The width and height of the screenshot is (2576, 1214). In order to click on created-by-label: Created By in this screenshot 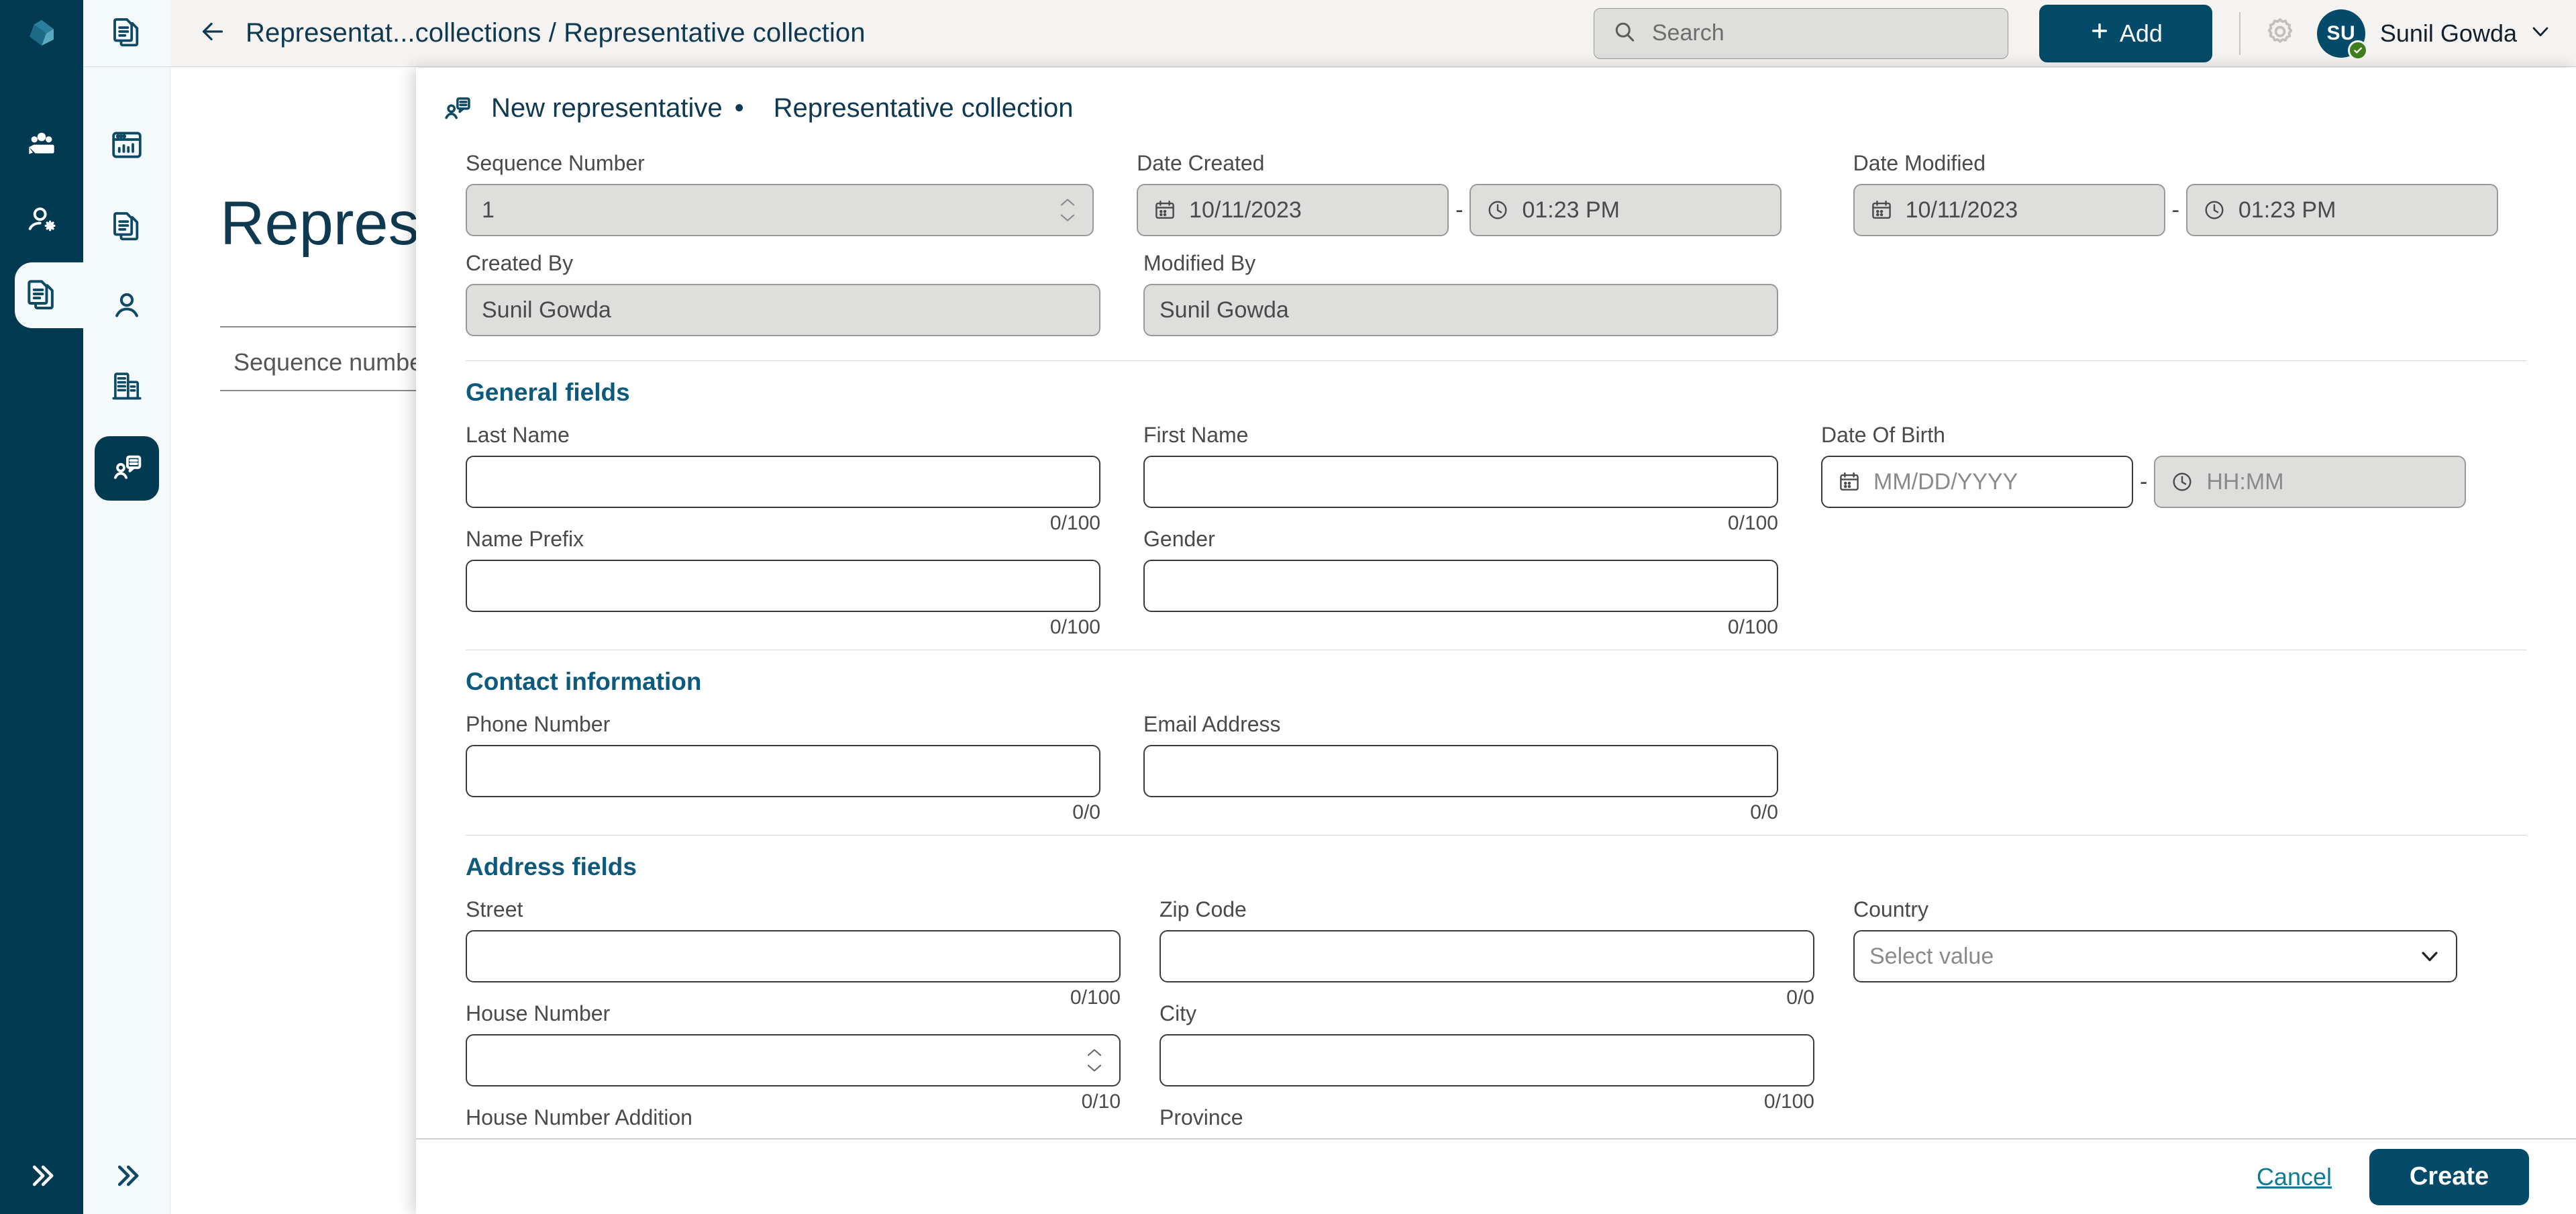, I will do `click(520, 263)`.